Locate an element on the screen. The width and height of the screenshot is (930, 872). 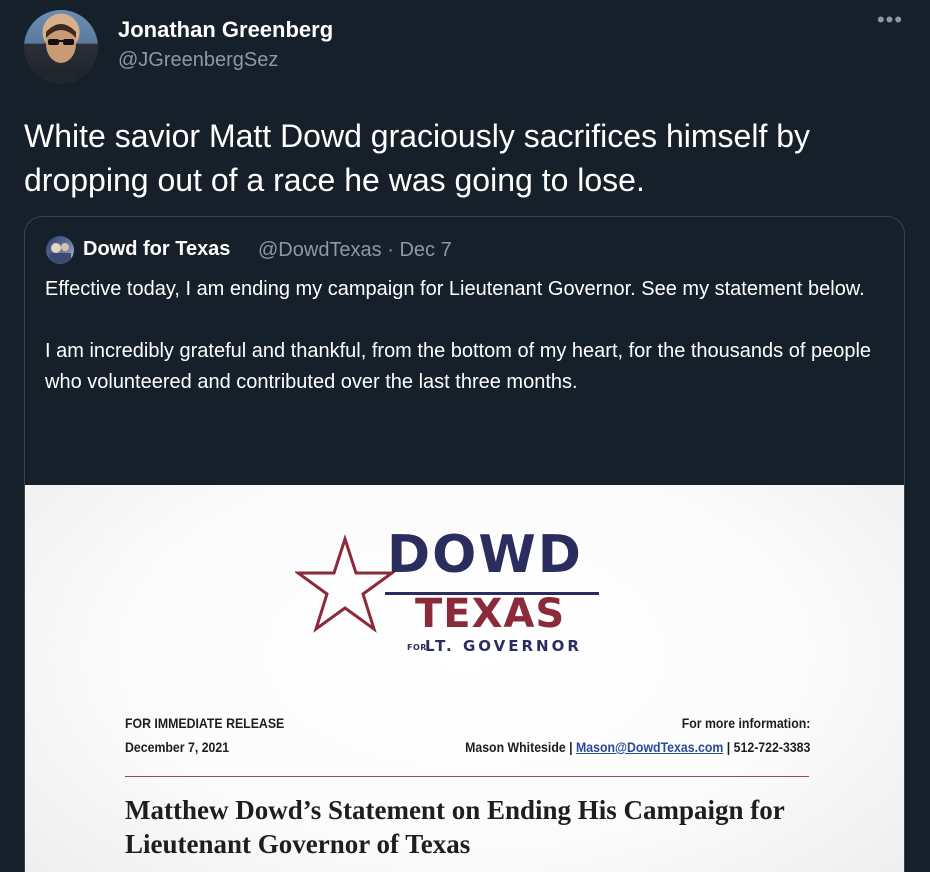
logo-dowd: DOWD is located at coordinates (485, 555).